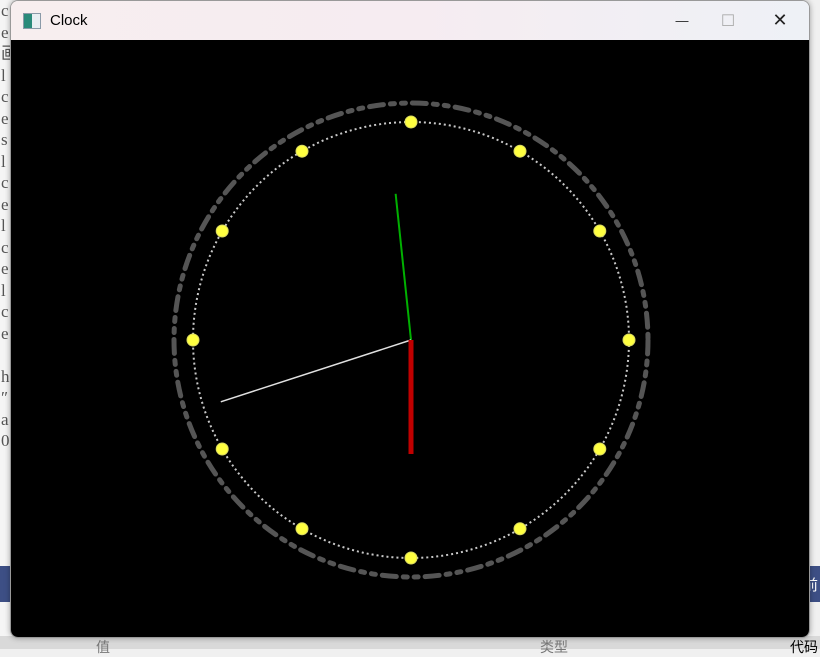 This screenshot has width=820, height=657. I want to click on close-button: ✕, so click(780, 20).